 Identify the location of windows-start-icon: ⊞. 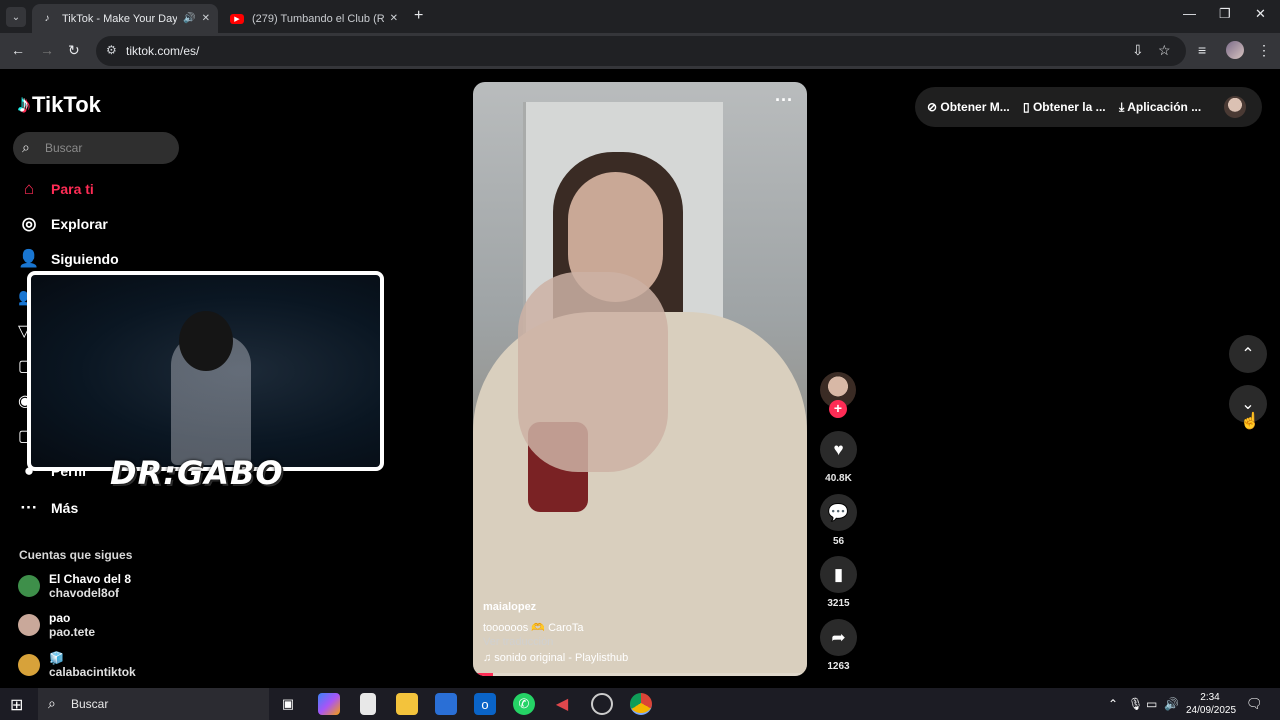
(16, 705).